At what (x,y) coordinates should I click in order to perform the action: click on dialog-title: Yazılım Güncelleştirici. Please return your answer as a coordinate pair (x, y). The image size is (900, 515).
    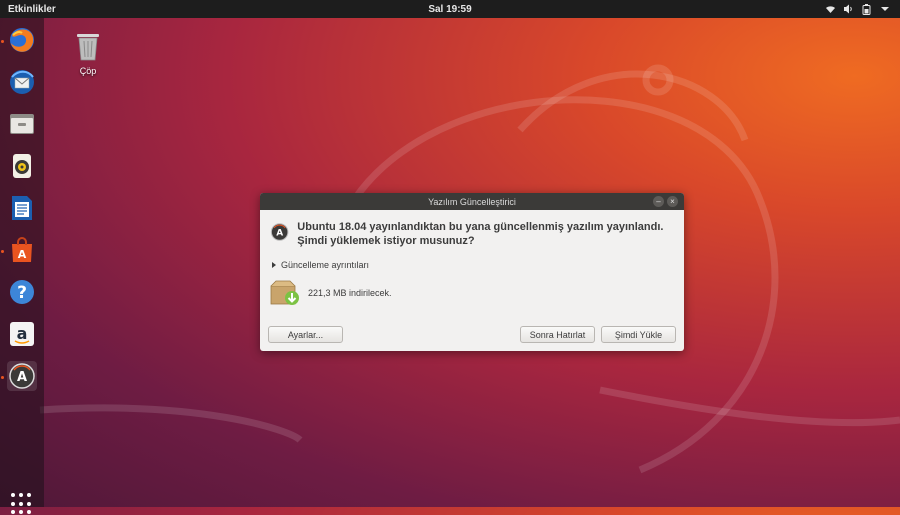
    Looking at the image, I should click on (472, 201).